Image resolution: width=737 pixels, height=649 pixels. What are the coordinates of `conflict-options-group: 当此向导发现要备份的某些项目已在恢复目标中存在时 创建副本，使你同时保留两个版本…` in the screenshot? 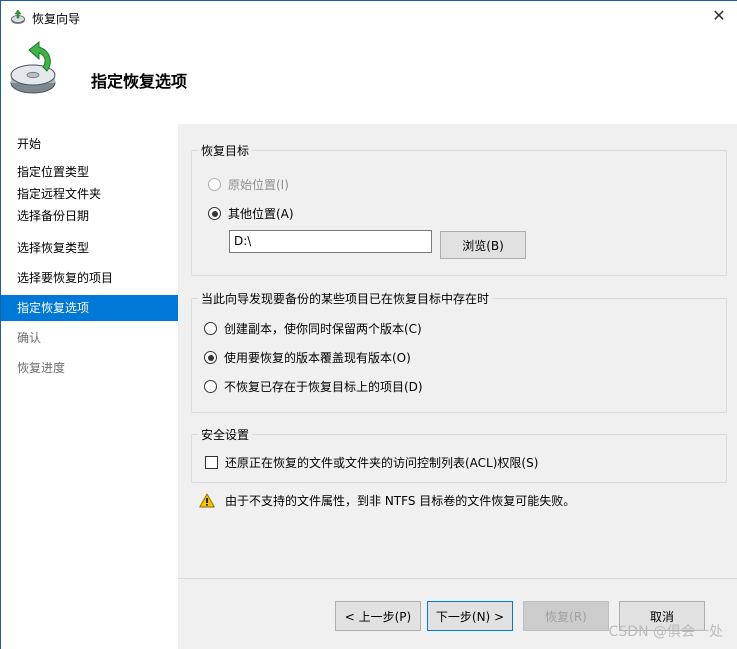 It's located at (459, 351).